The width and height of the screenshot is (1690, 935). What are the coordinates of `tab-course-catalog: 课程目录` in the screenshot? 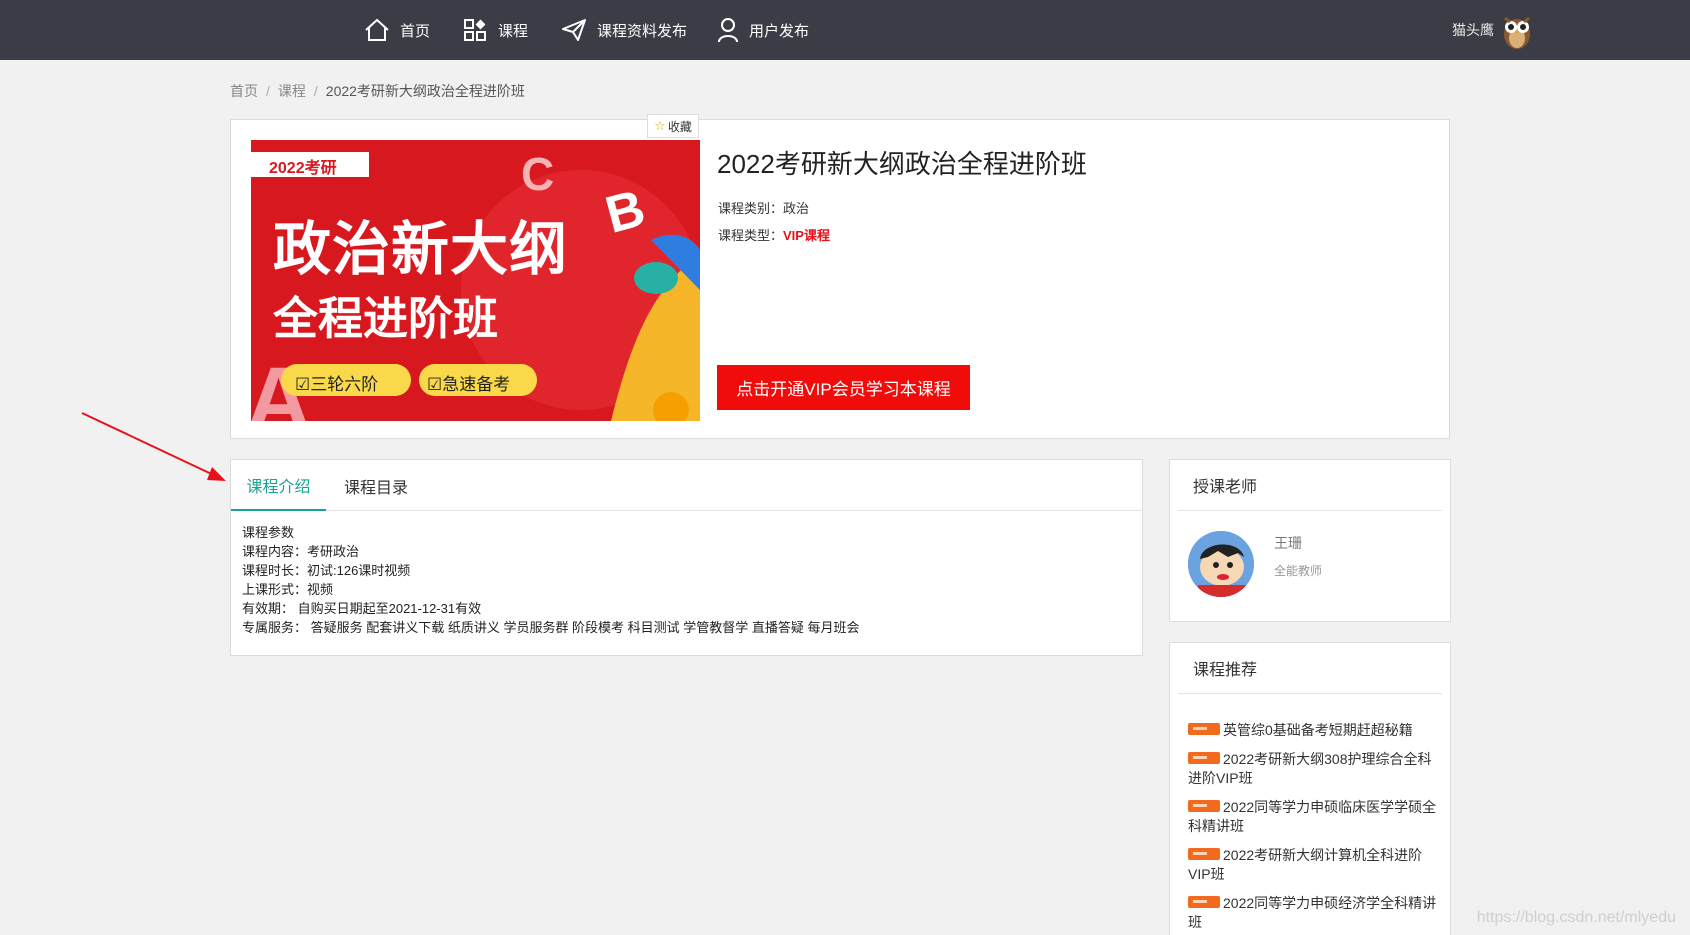 It's located at (376, 485).